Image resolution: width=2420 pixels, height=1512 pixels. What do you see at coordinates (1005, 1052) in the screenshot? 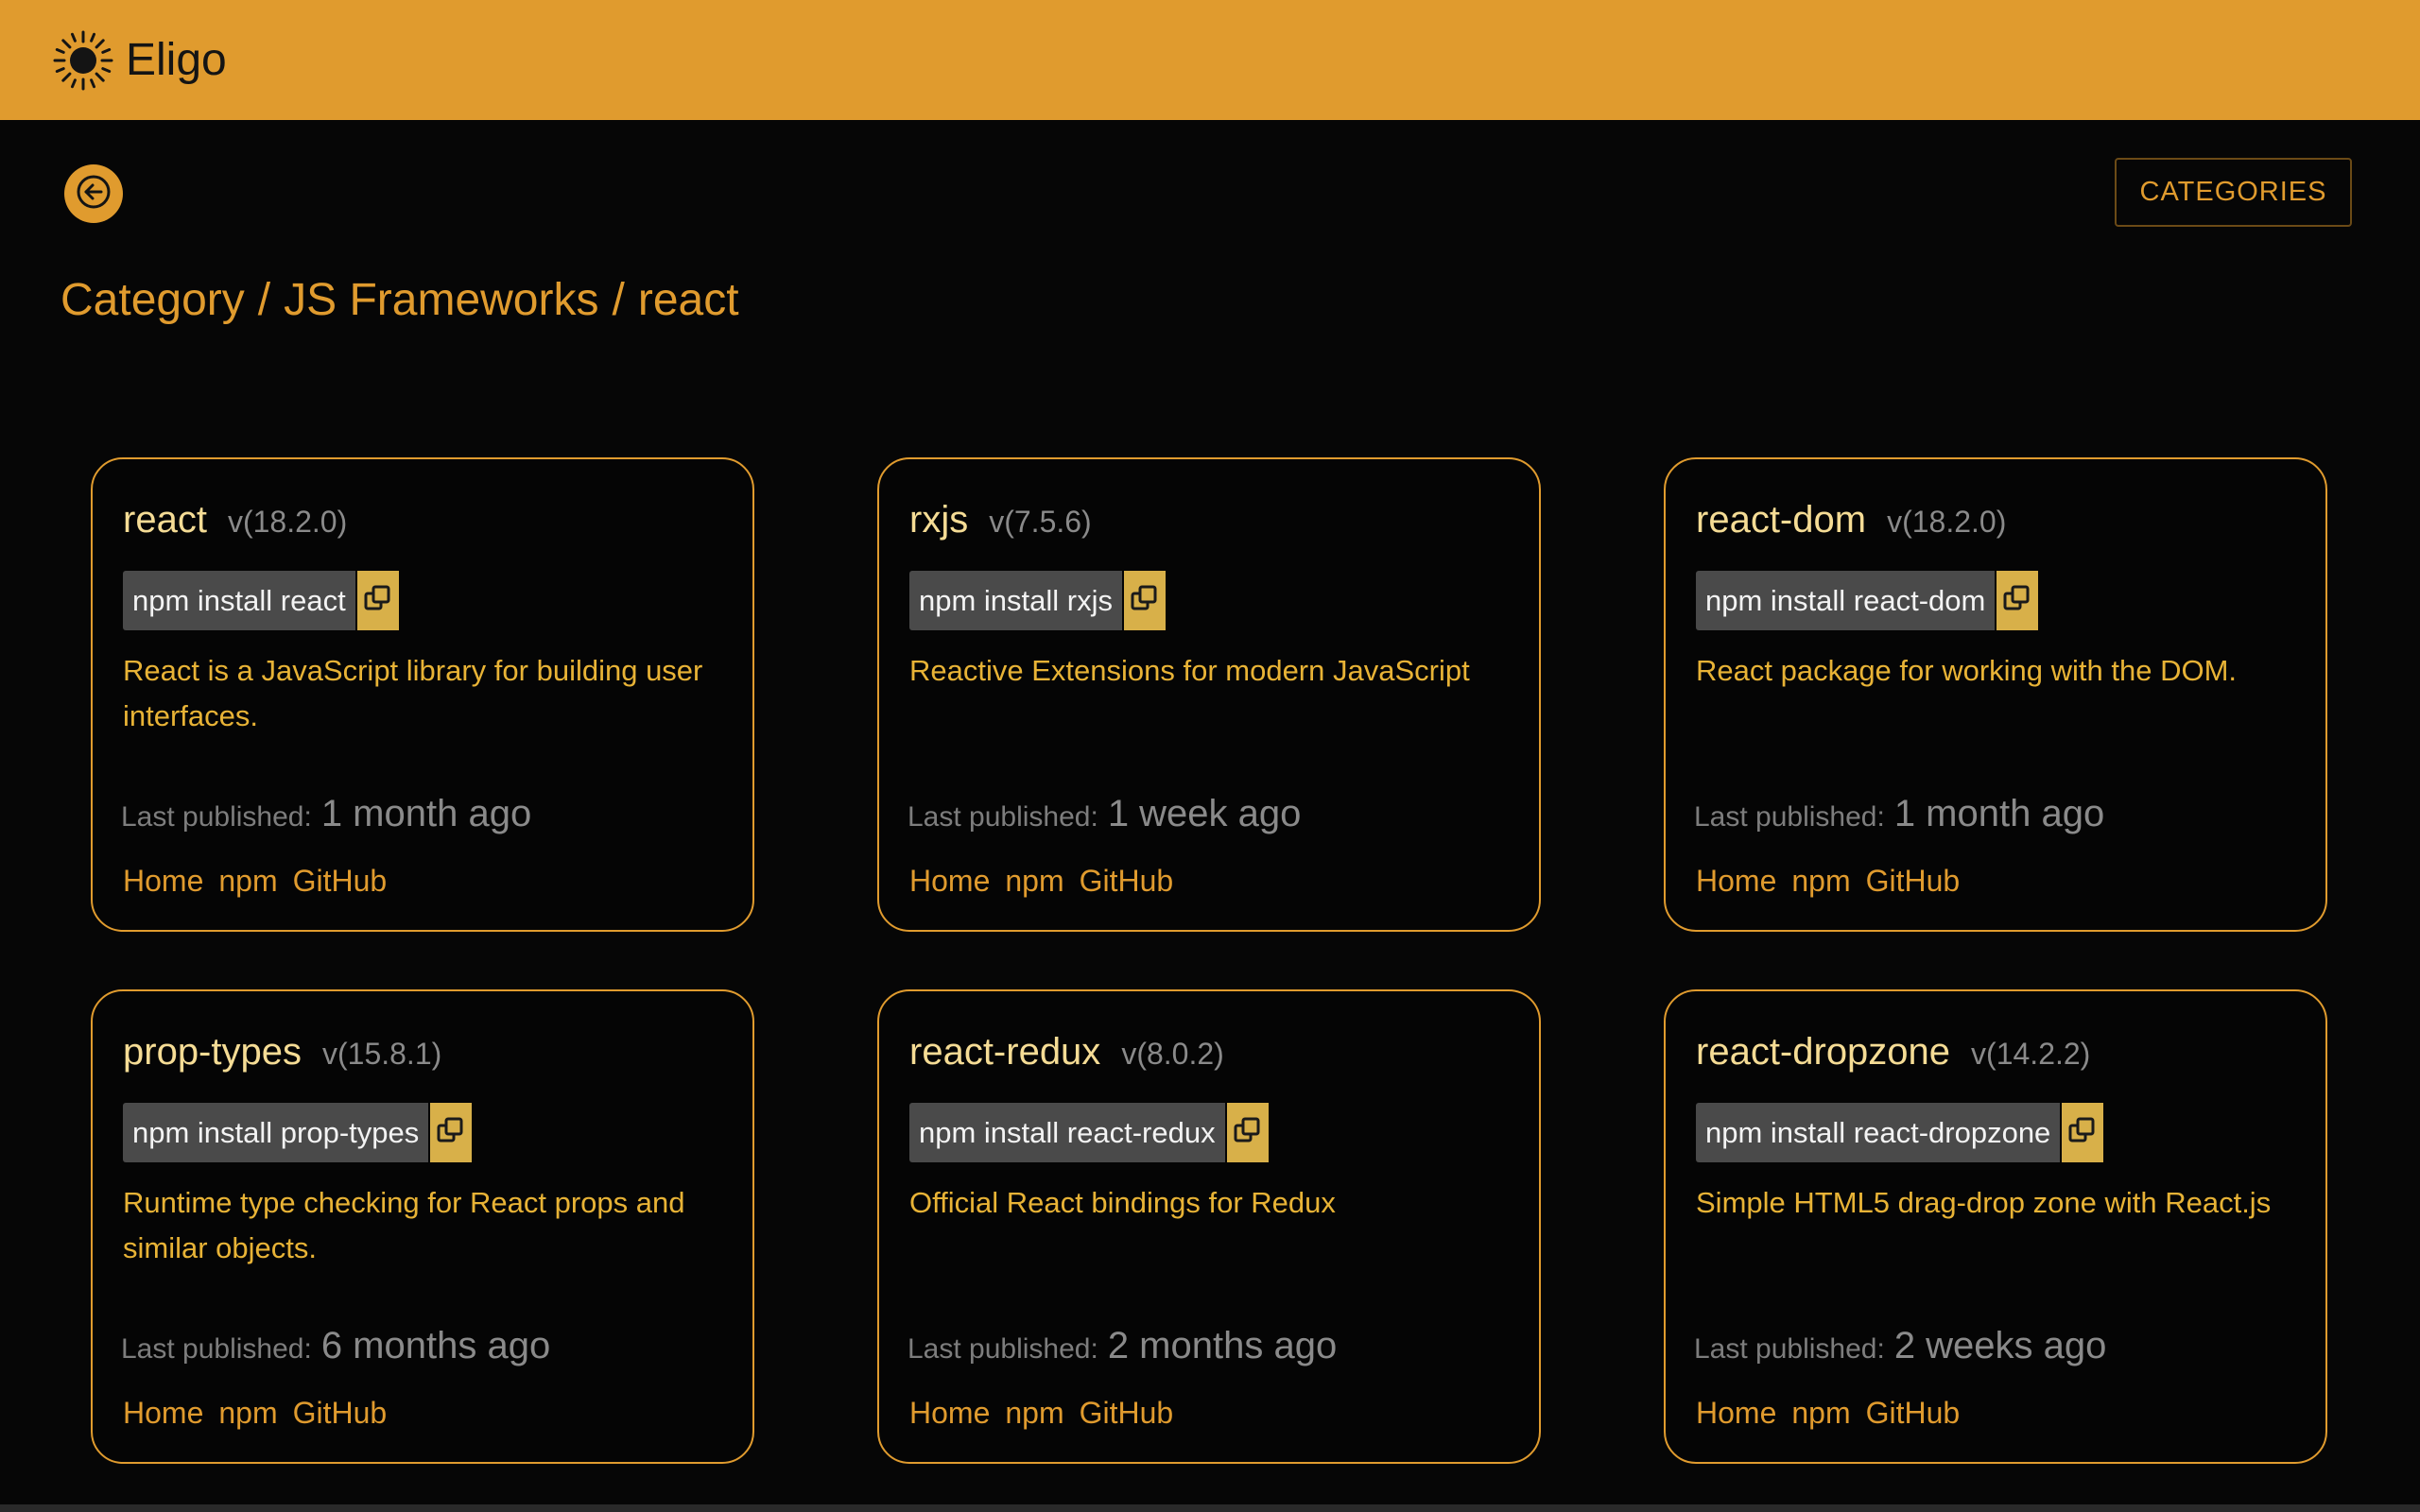
I see `package-name: react-redux` at bounding box center [1005, 1052].